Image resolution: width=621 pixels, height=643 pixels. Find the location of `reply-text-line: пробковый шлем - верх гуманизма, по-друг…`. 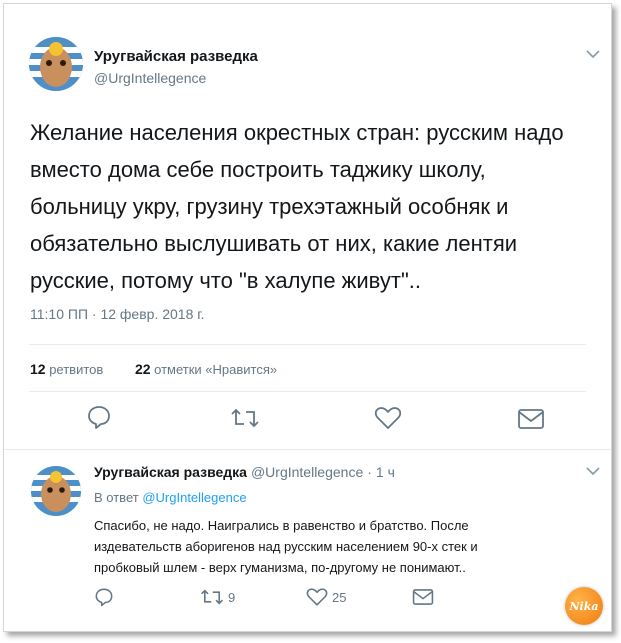

reply-text-line: пробковый шлем - верх гуманизма, по-друг… is located at coordinates (280, 567).